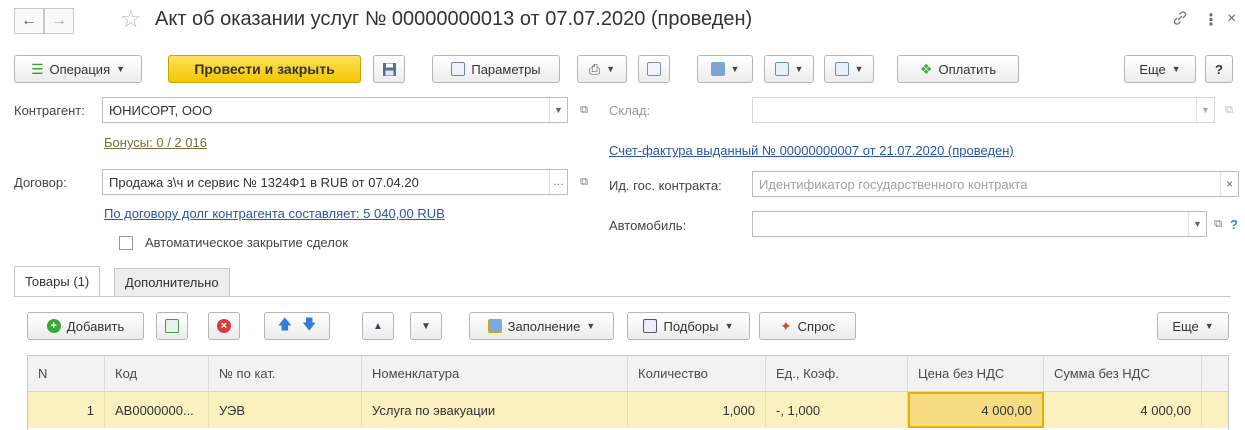  I want to click on row-unit-coef: -, 1,000, so click(837, 410).